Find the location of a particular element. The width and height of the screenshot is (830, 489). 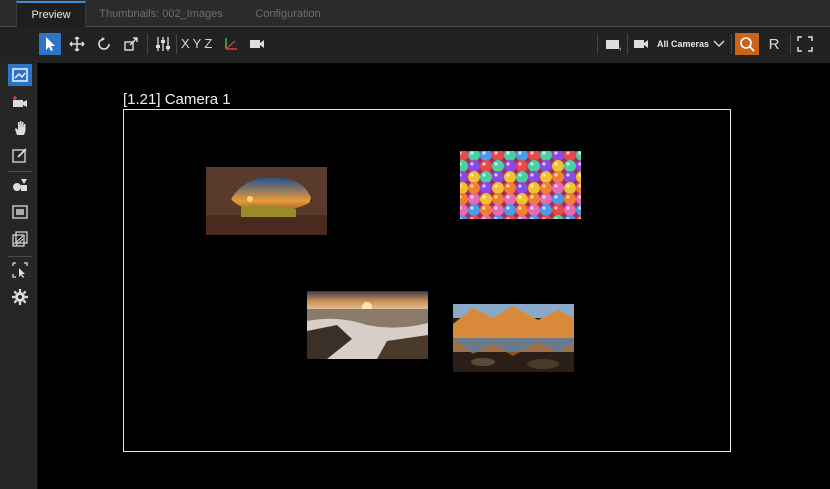

select-tool-button is located at coordinates (50, 44).